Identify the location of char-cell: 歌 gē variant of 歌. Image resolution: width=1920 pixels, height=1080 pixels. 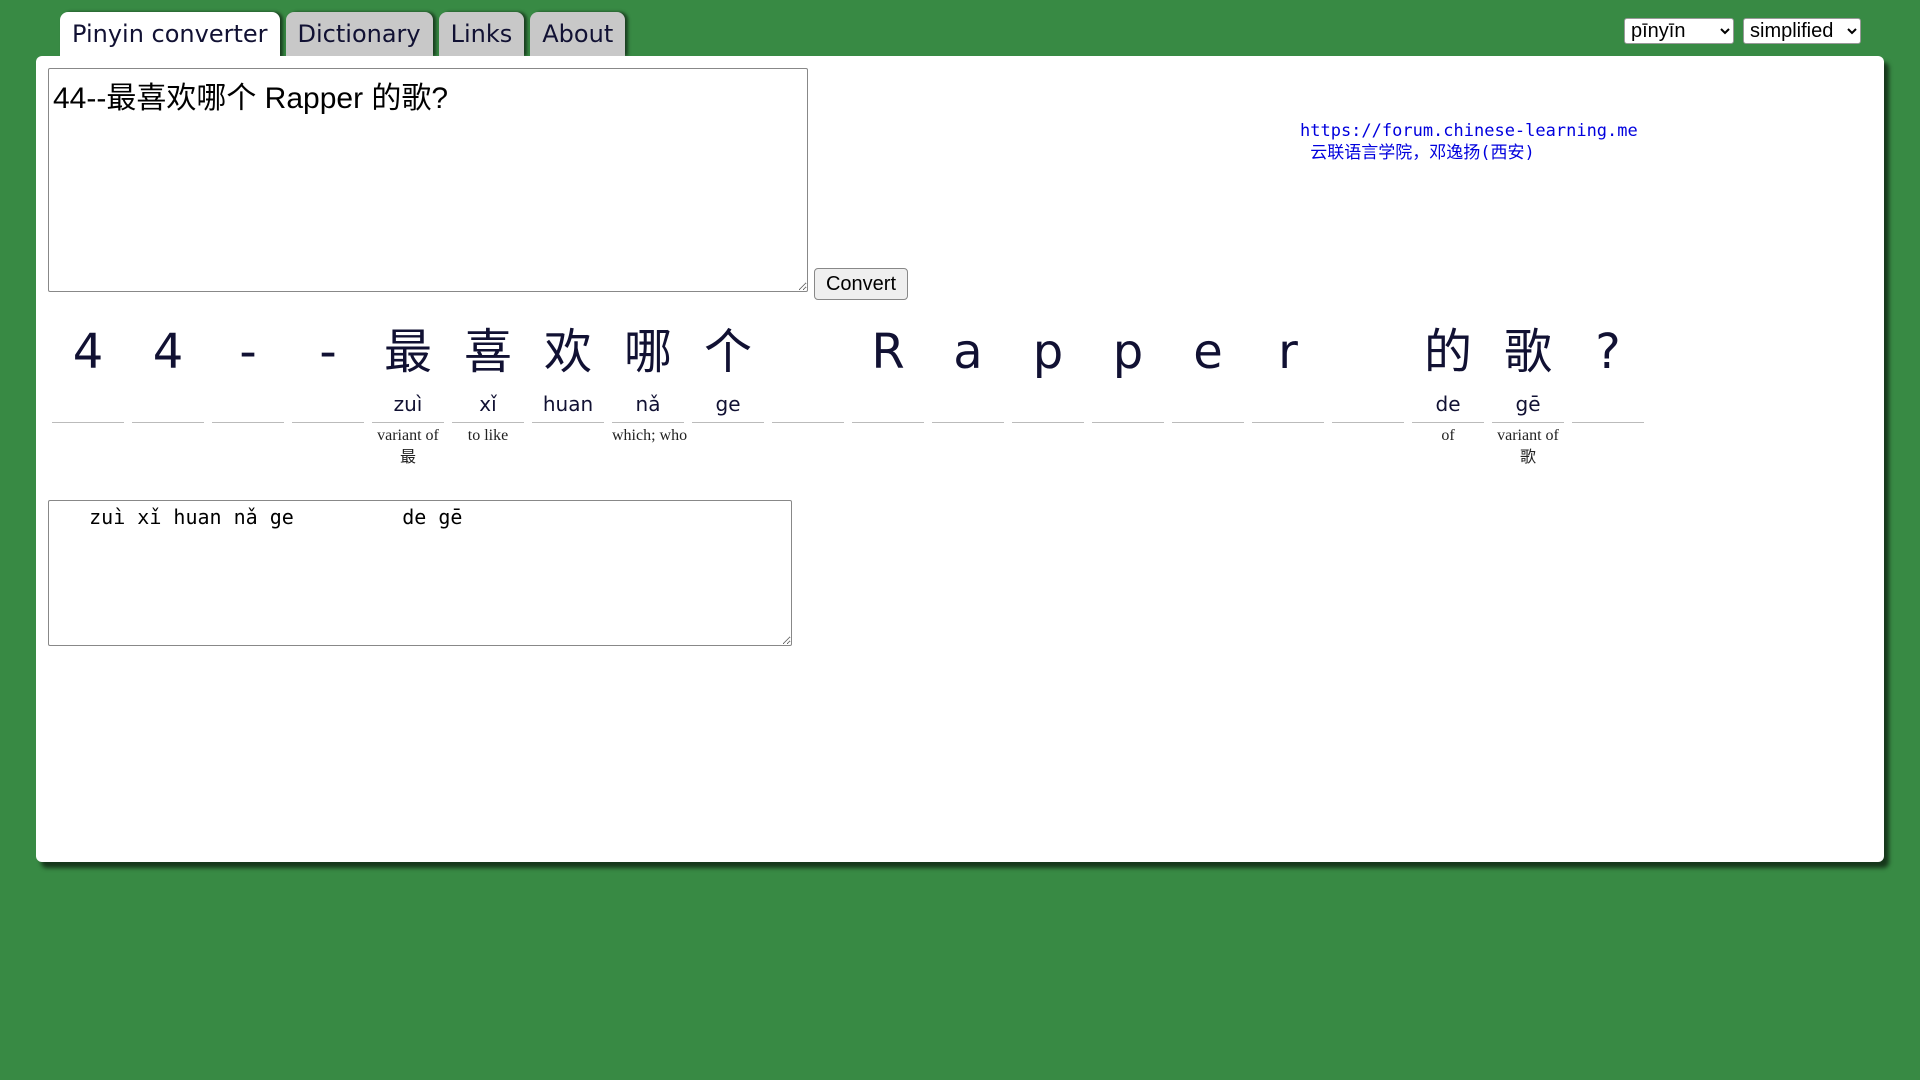
(1528, 392).